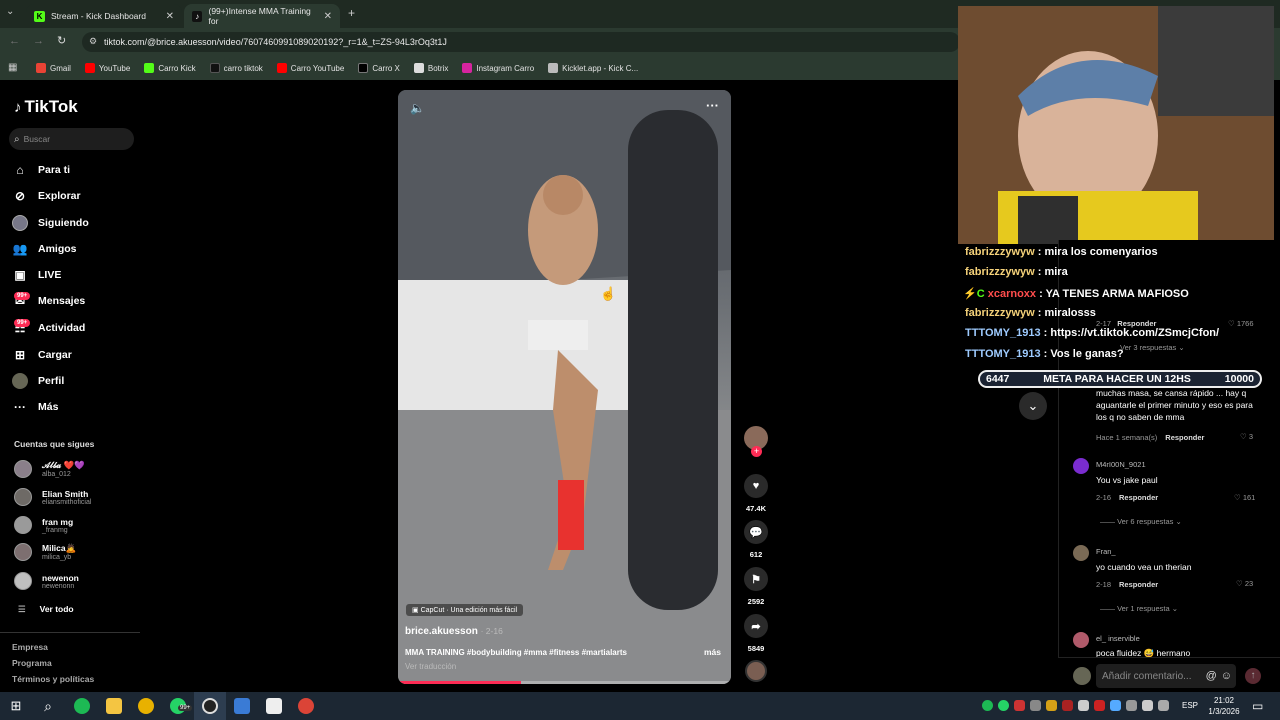 This screenshot has width=1280, height=720. I want to click on comment-likes: ♡ 1766, so click(1241, 323).